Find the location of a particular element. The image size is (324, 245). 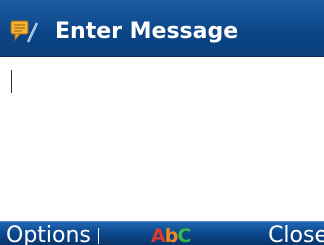

input-mode-second-letter: b is located at coordinates (171, 235).